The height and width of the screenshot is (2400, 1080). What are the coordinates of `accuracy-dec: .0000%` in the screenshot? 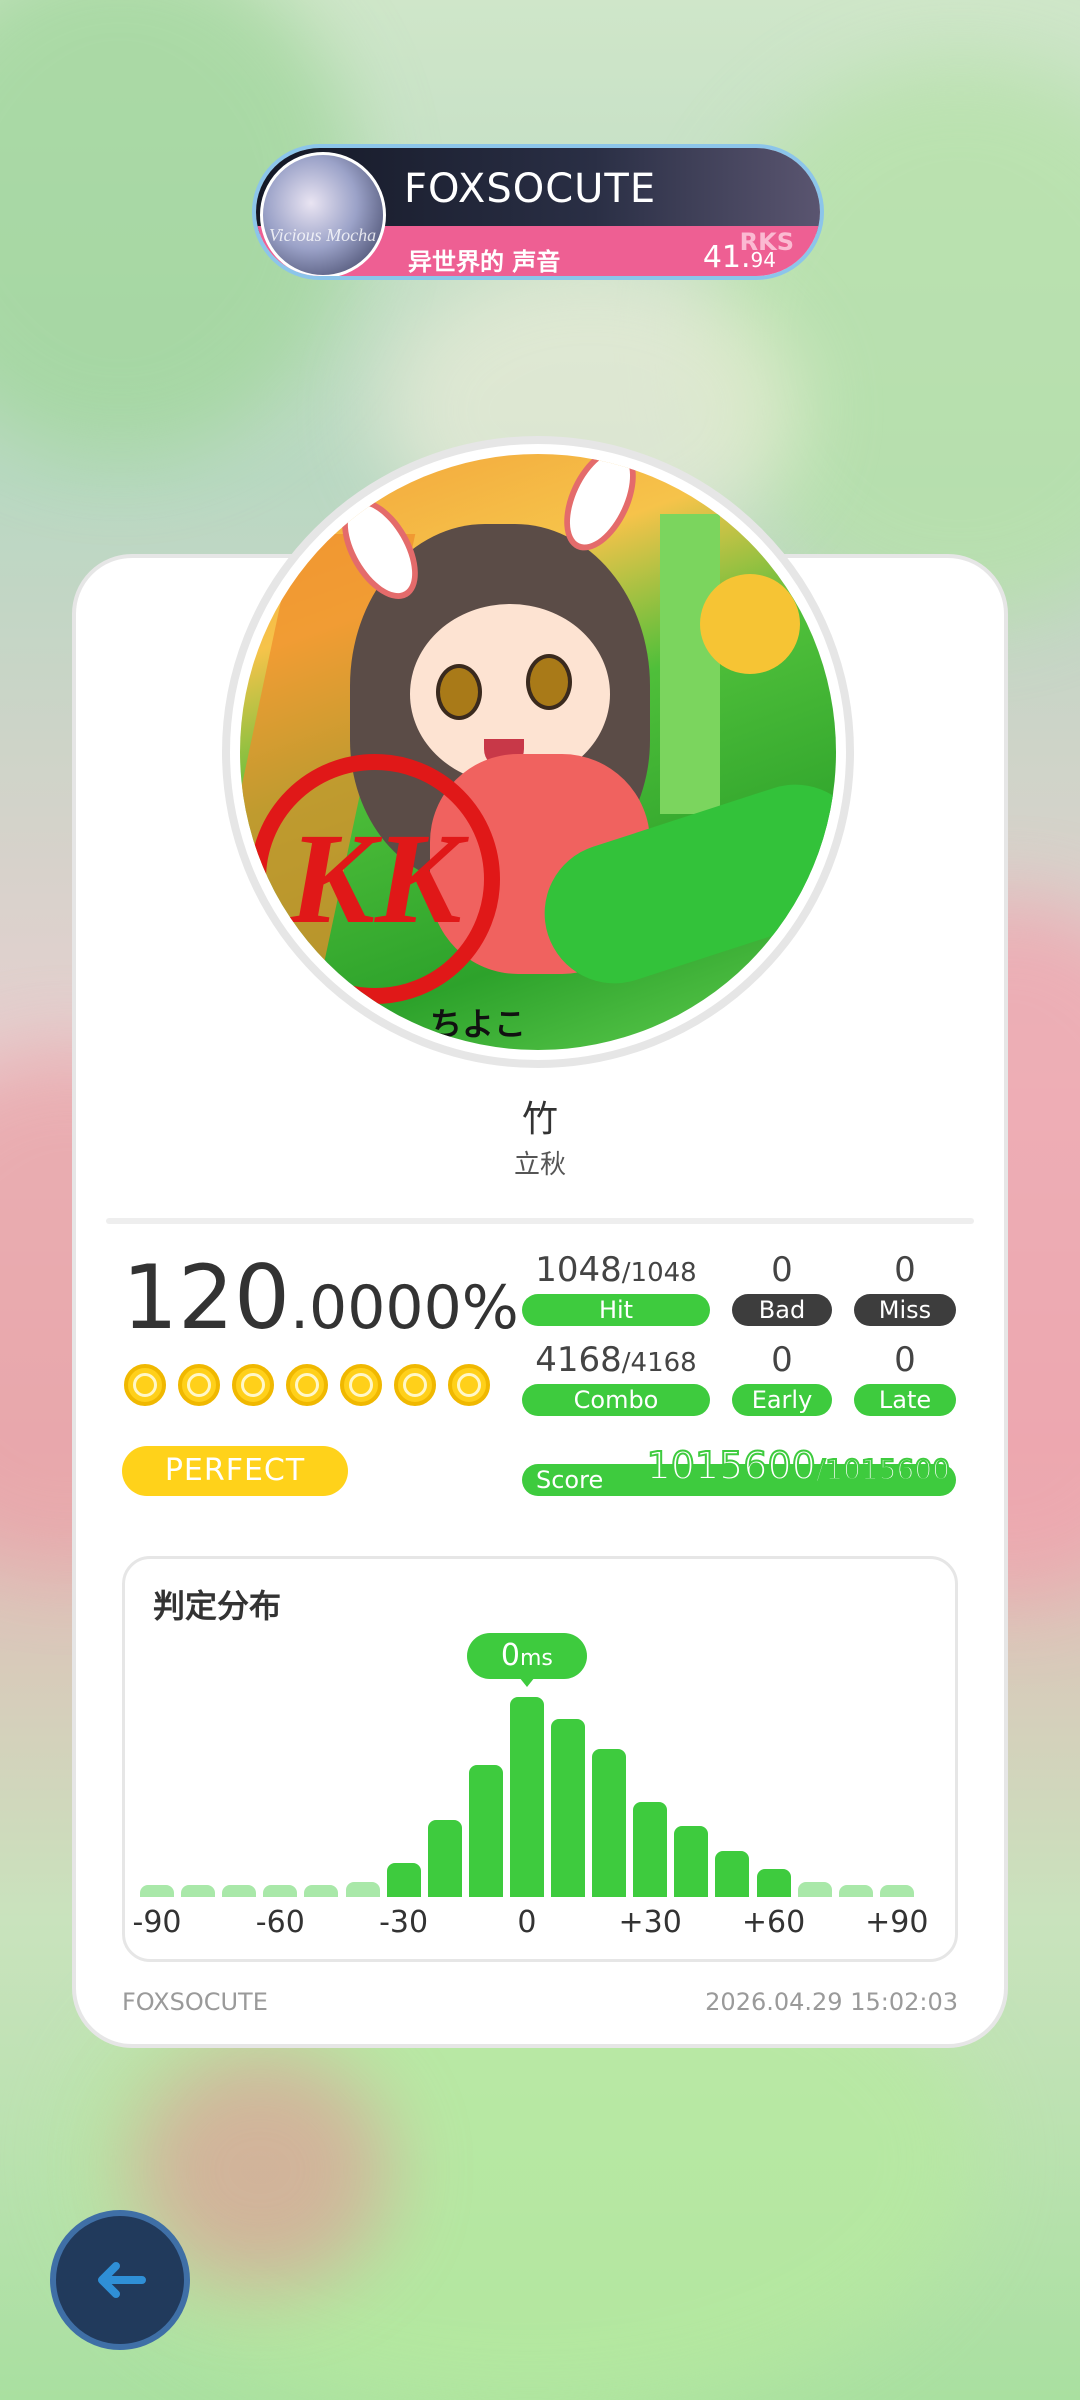 It's located at (404, 1308).